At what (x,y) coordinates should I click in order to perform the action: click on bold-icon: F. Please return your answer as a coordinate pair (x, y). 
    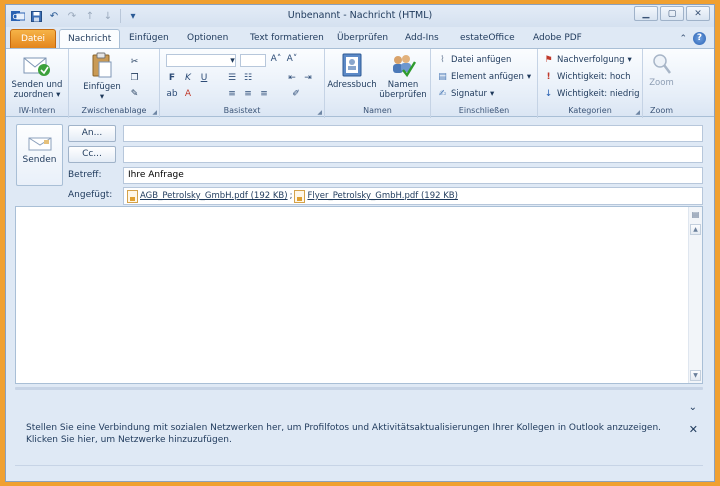
    Looking at the image, I should click on (172, 78).